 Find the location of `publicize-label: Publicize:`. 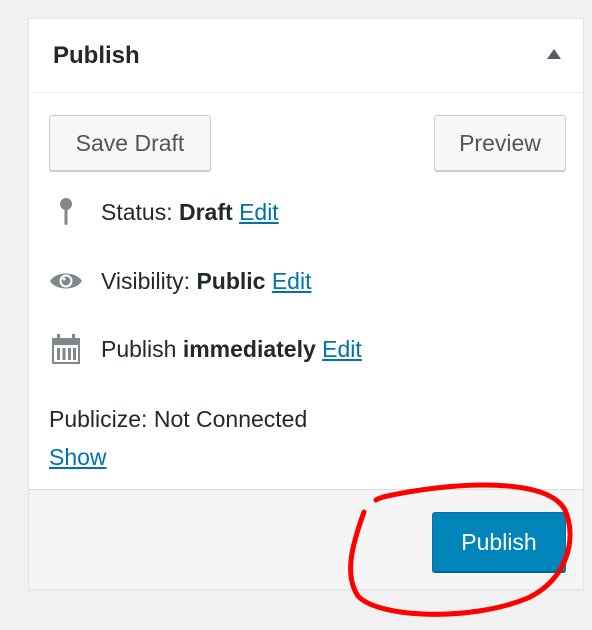

publicize-label: Publicize: is located at coordinates (98, 419).